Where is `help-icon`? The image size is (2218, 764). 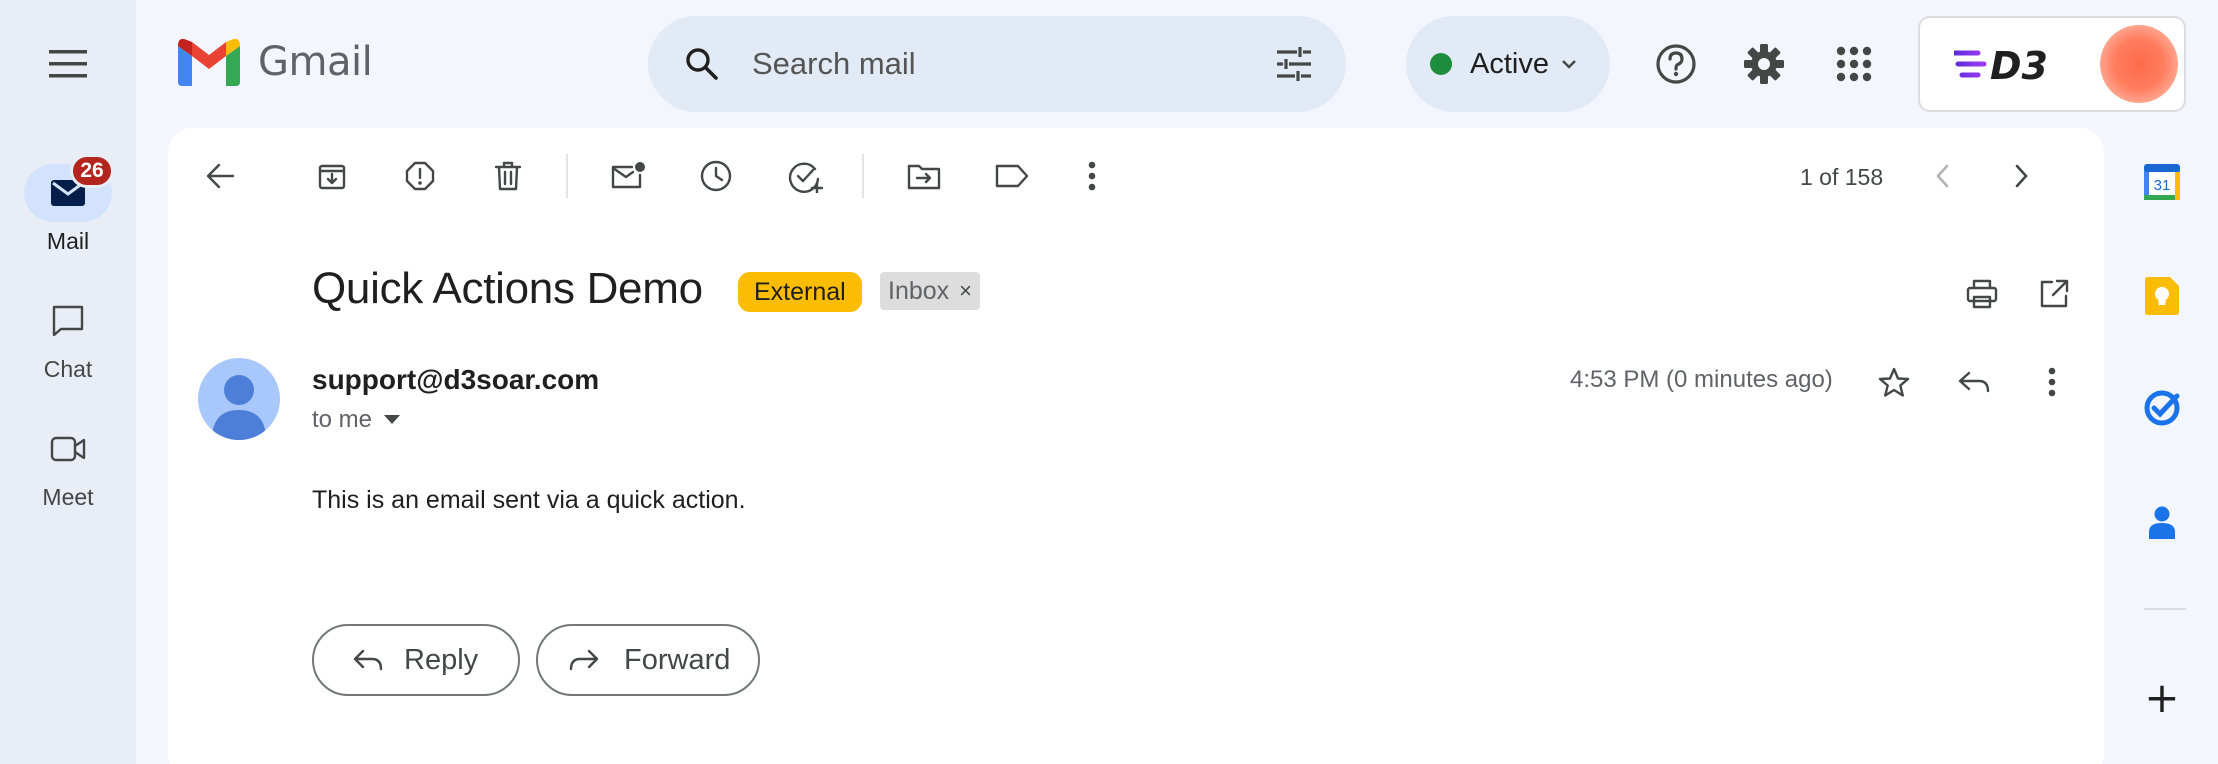 help-icon is located at coordinates (1676, 64).